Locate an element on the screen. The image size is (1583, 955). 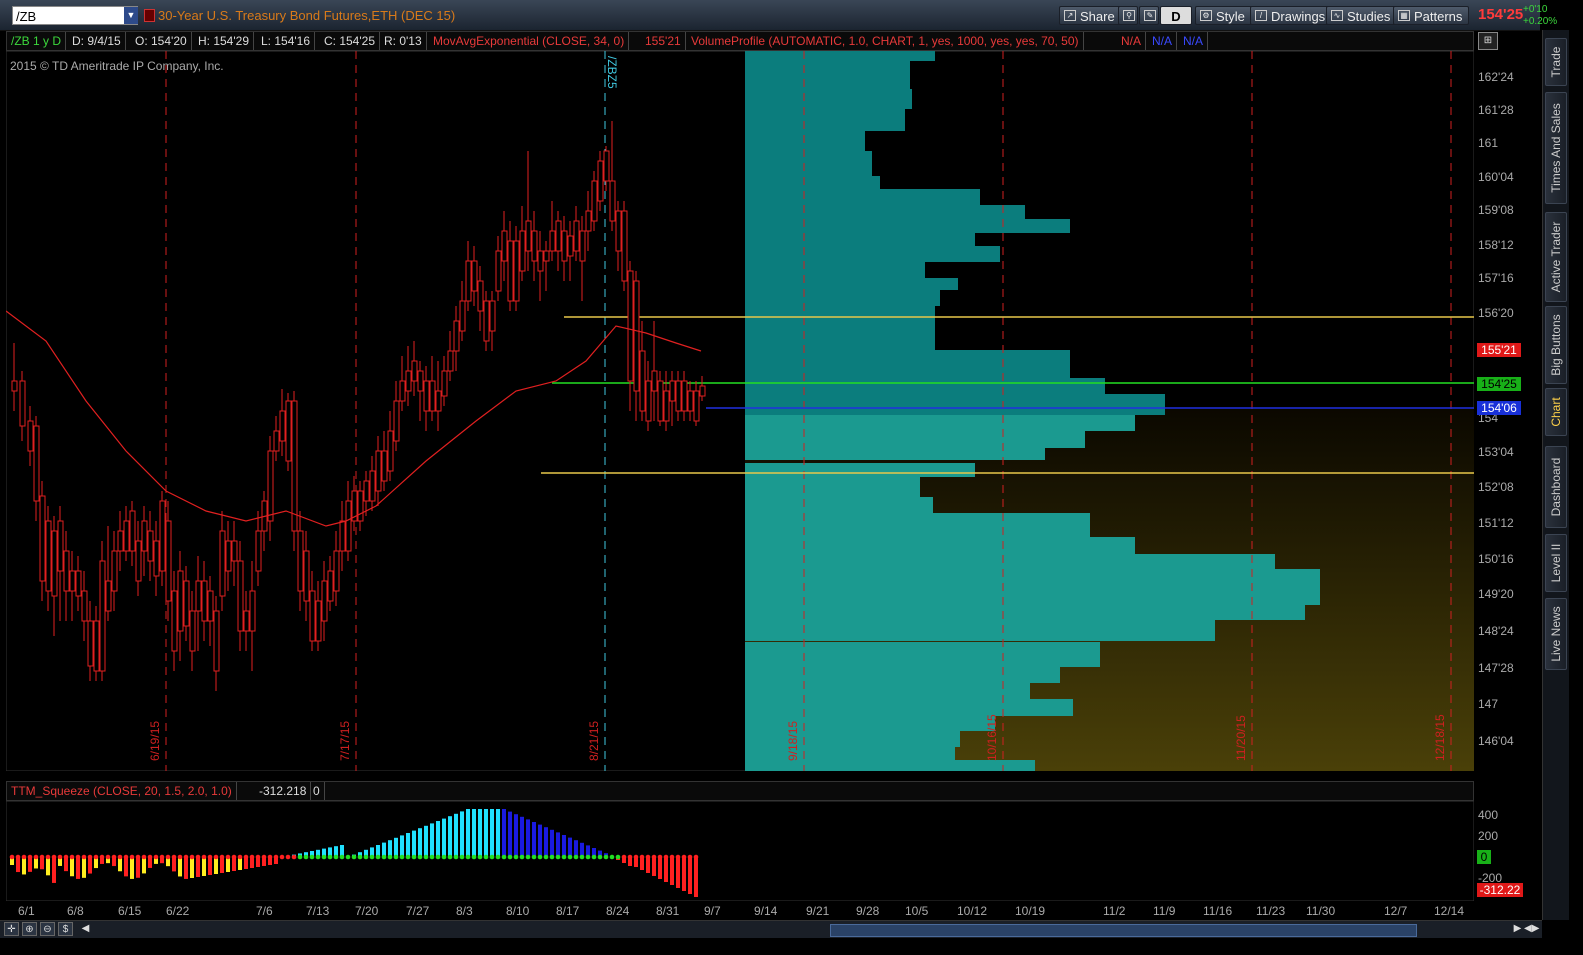
settings-button: ✎ is located at coordinates (1149, 15).